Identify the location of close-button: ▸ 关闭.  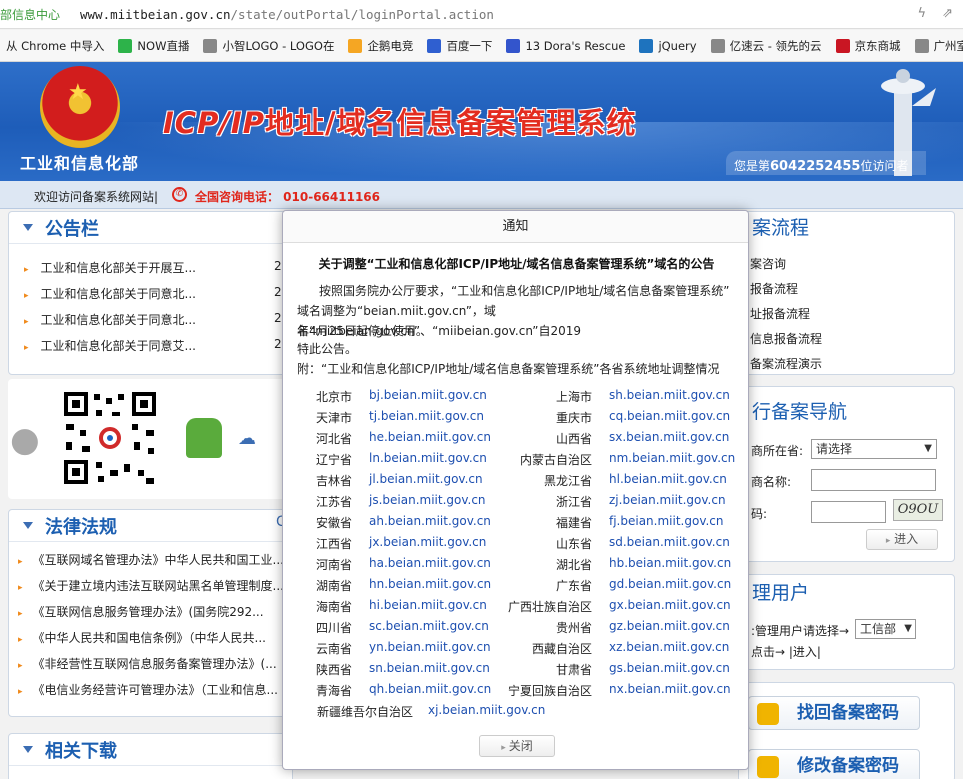
(517, 746).